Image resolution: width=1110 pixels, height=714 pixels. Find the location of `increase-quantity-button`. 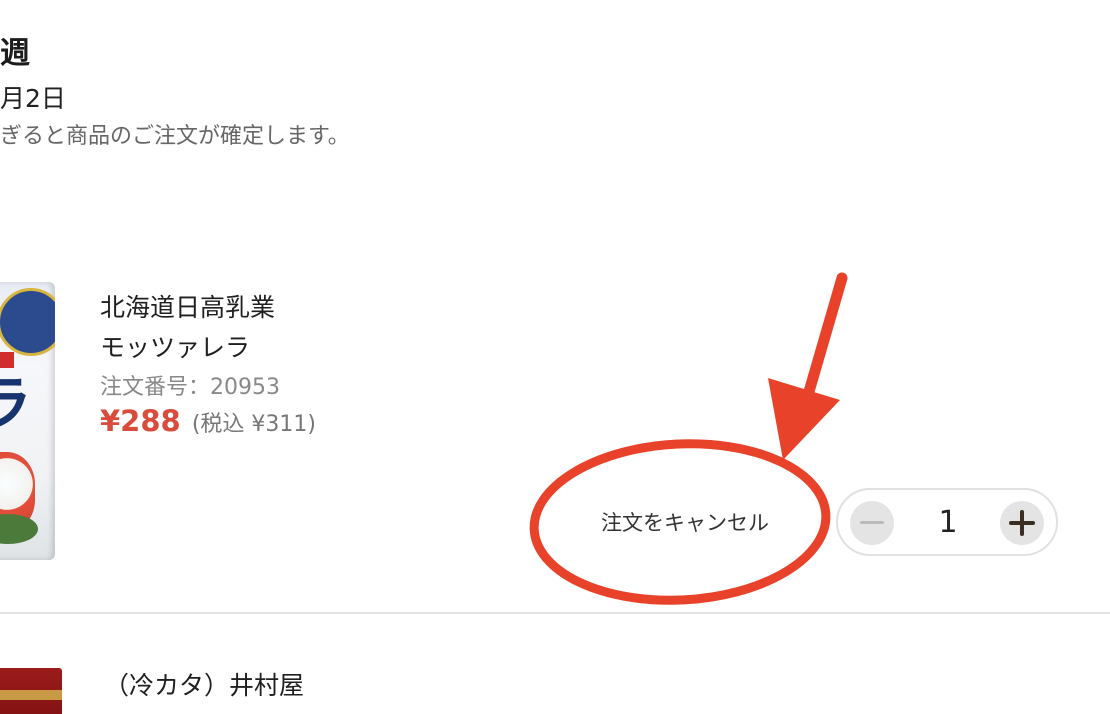

increase-quantity-button is located at coordinates (1022, 523).